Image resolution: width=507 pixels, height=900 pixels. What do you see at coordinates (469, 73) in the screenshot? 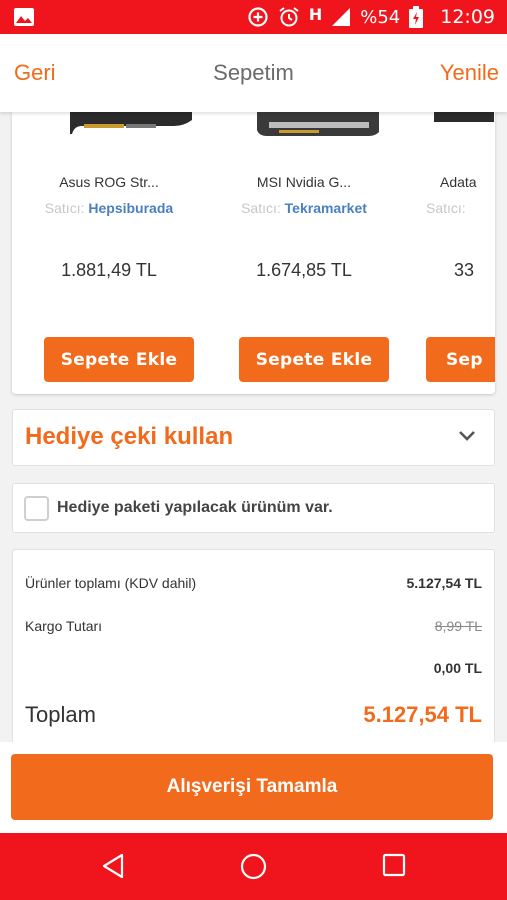
I see `refresh-button: Yenile` at bounding box center [469, 73].